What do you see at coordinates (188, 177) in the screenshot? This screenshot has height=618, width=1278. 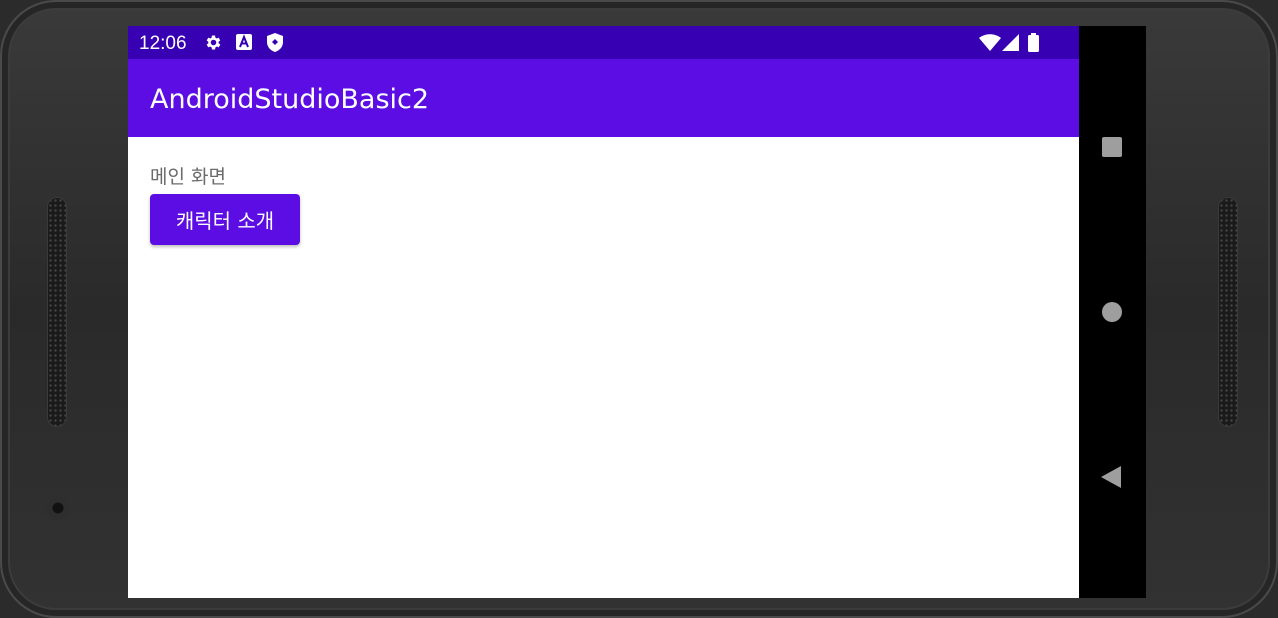 I see `main-screen-label: 메인 화면` at bounding box center [188, 177].